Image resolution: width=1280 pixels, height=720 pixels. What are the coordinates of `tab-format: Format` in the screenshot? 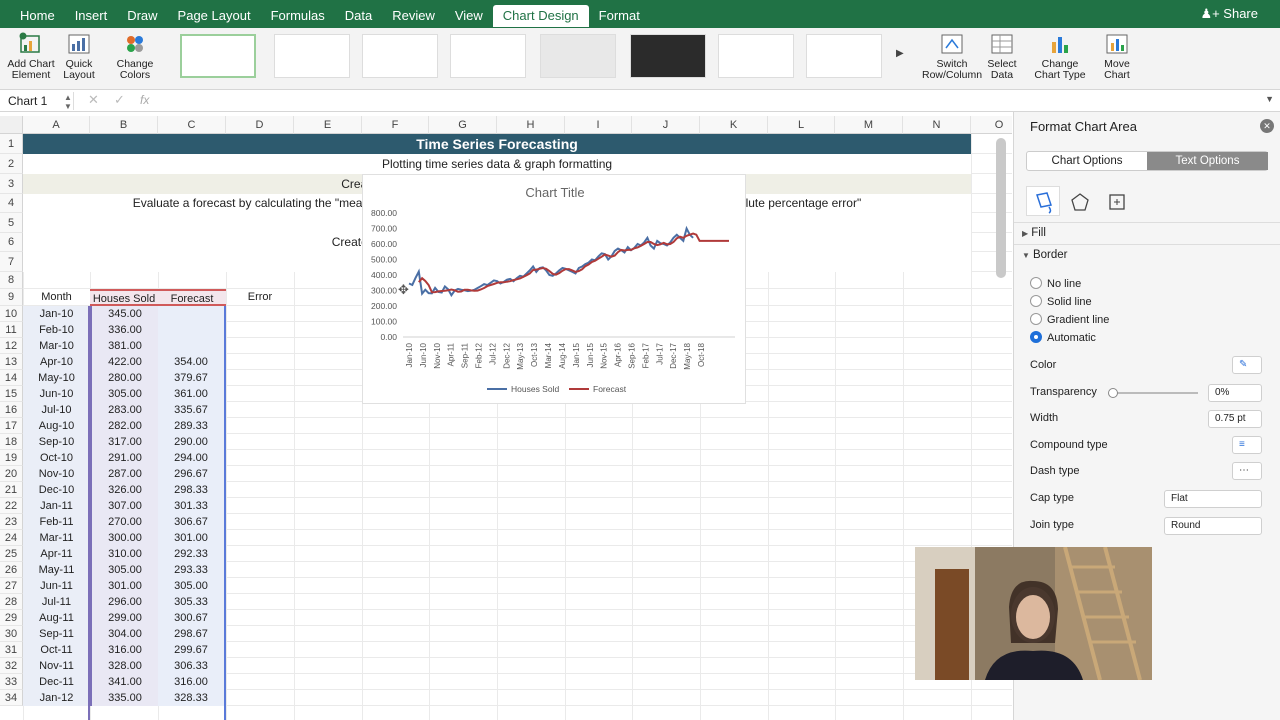 It's located at (619, 16).